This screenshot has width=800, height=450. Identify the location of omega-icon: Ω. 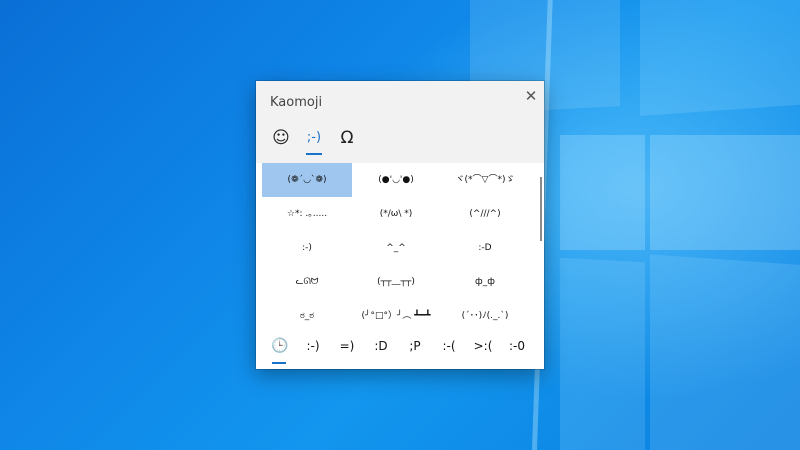
(347, 138).